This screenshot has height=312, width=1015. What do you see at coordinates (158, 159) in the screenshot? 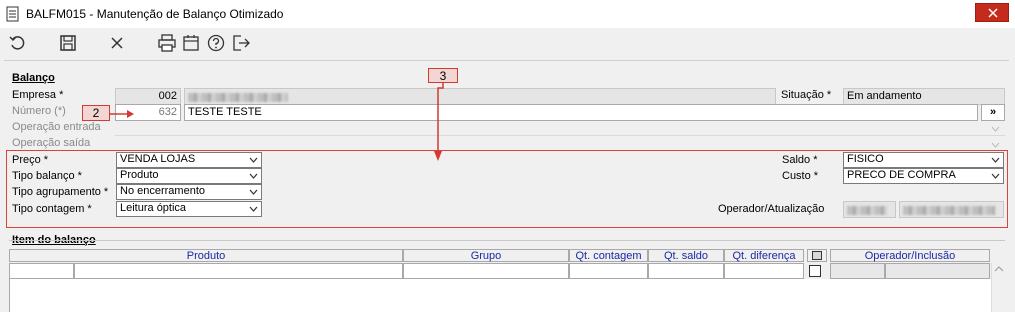
I see `preco-value: VENDA LOJAS` at bounding box center [158, 159].